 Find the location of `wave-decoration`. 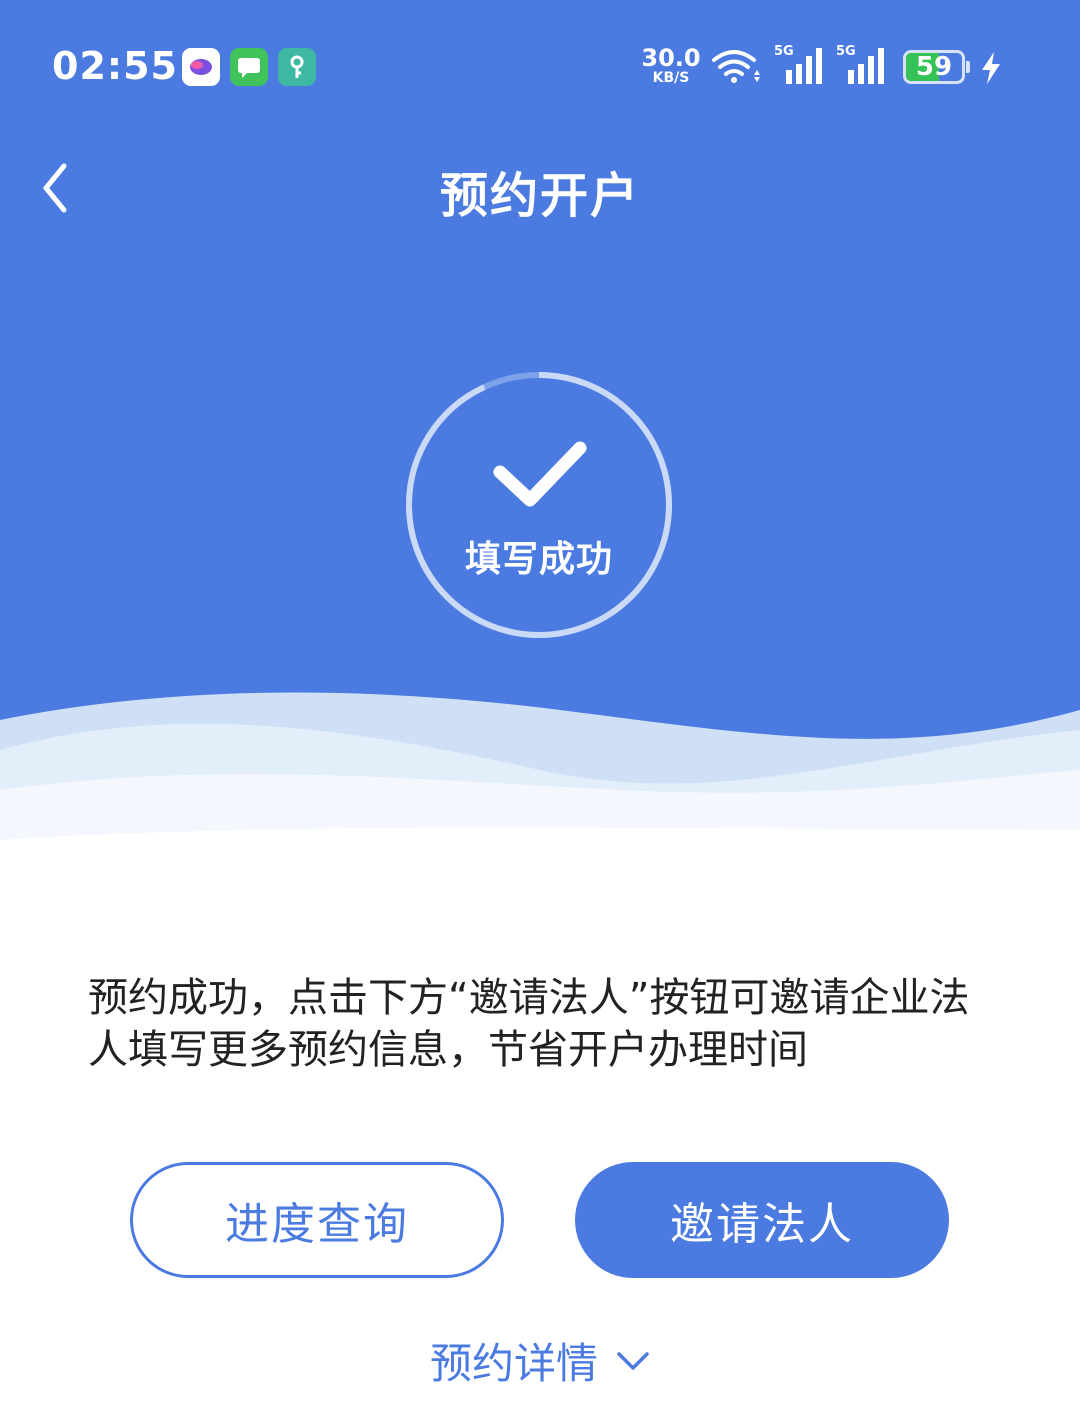

wave-decoration is located at coordinates (540, 786).